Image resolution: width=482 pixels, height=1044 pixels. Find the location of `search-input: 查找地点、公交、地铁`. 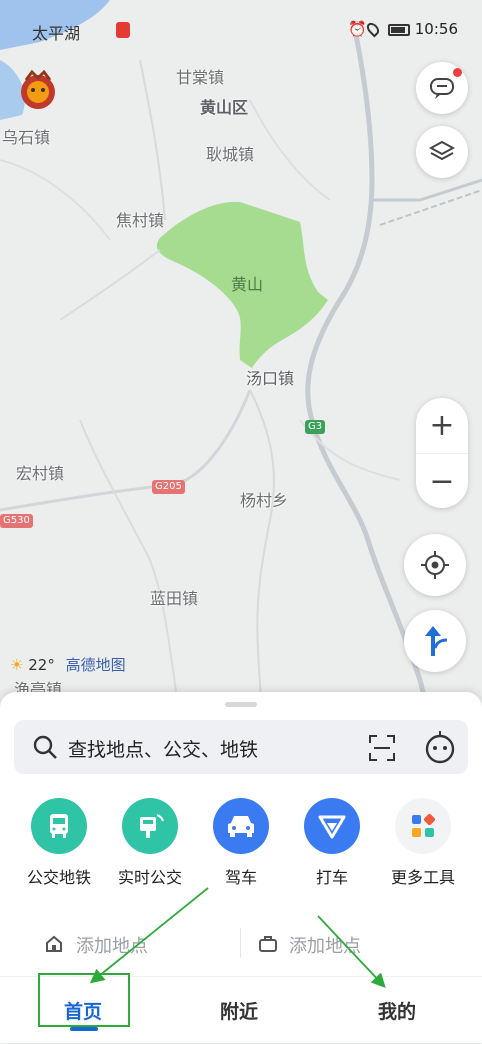

search-input: 查找地点、公交、地铁 is located at coordinates (163, 748).